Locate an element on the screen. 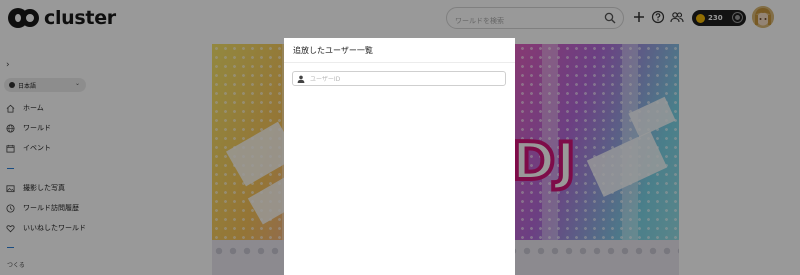 The width and height of the screenshot is (800, 275). user-id-input is located at coordinates (405, 79).